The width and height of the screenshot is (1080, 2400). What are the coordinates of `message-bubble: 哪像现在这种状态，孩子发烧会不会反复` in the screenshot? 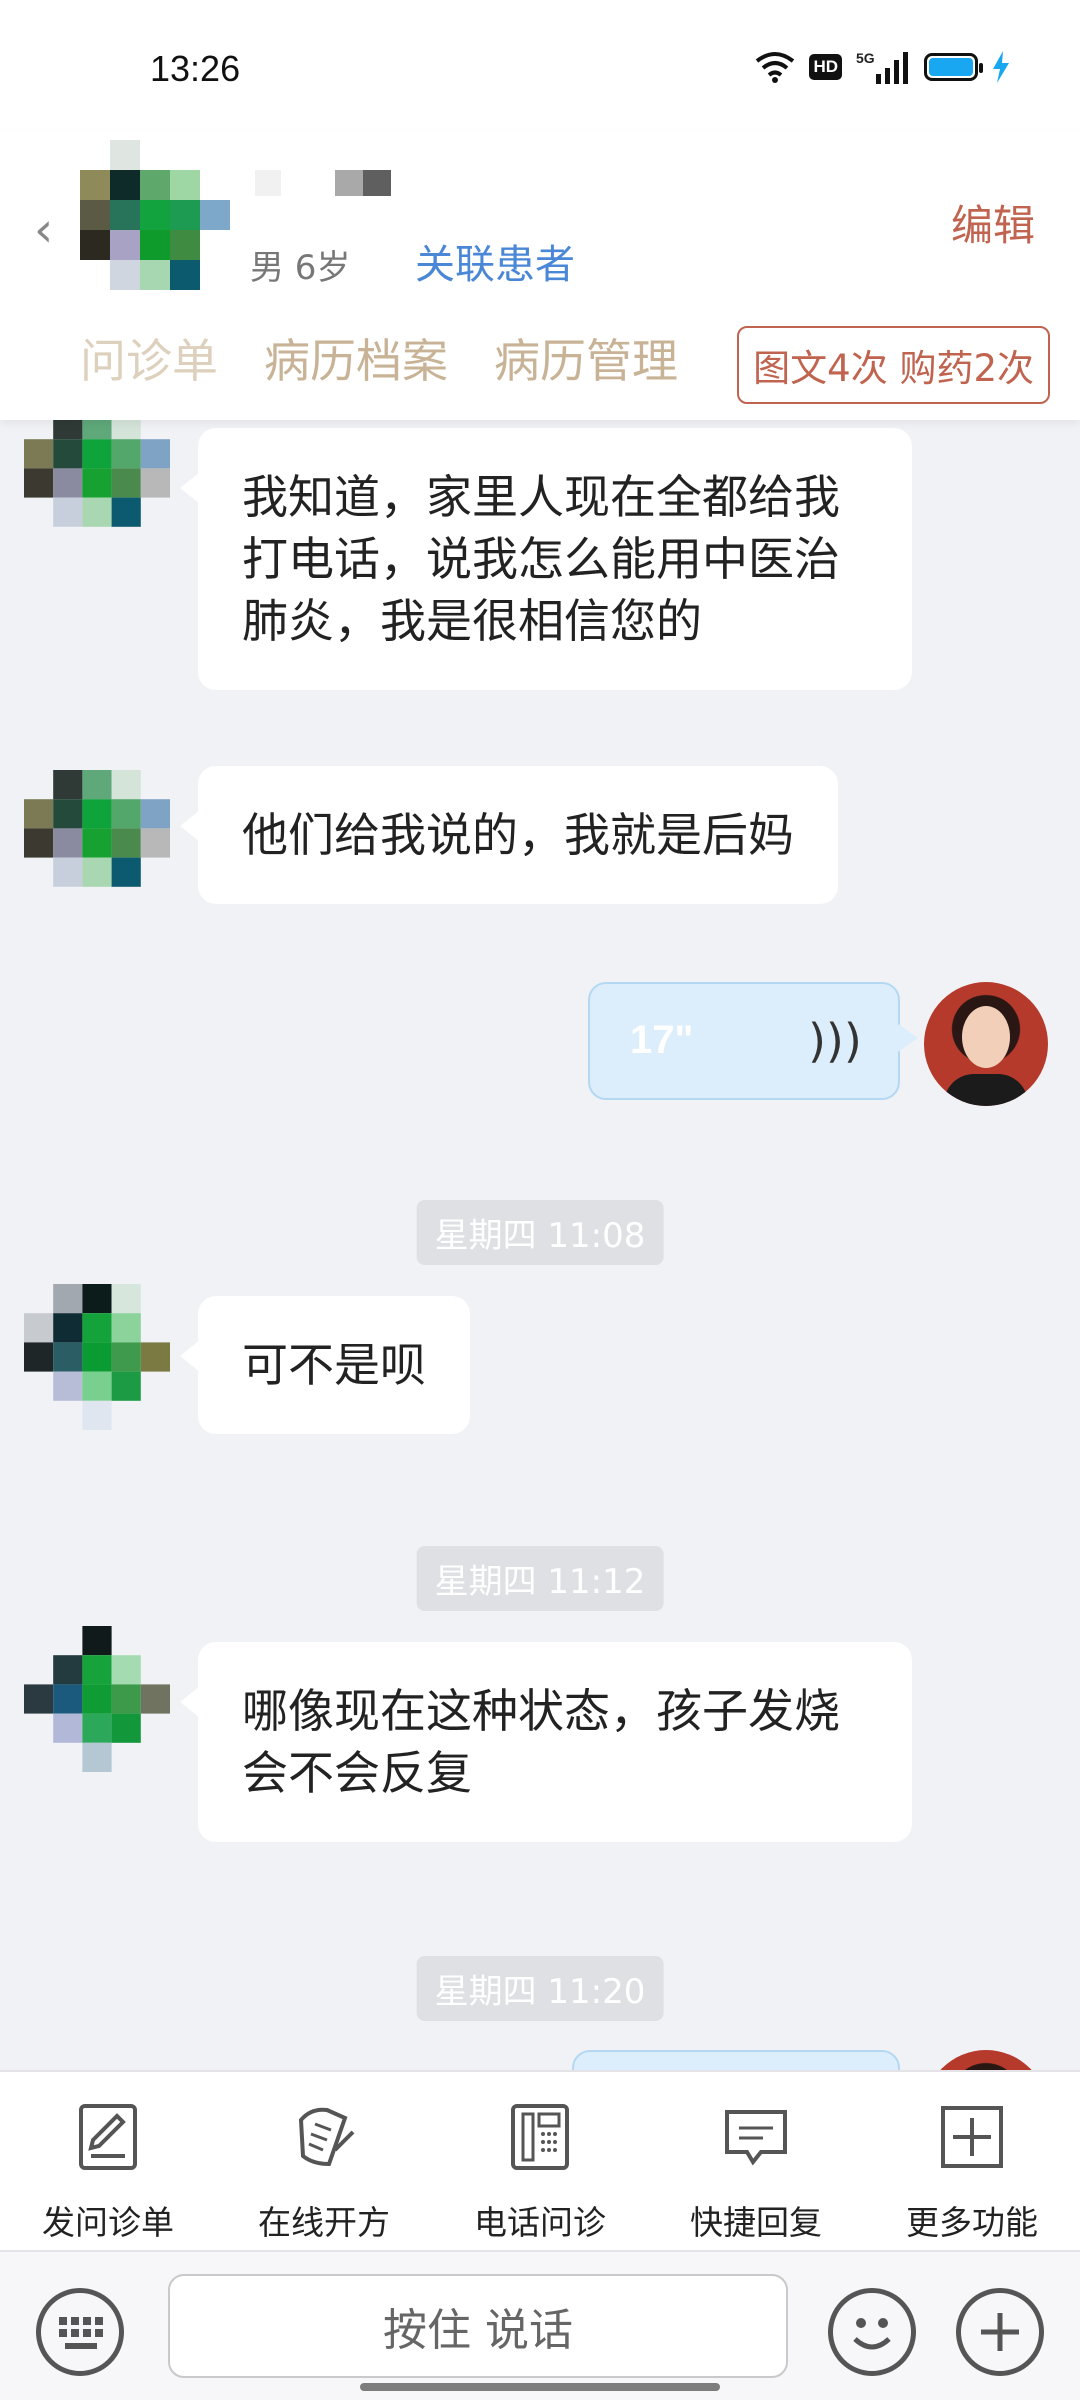 It's located at (546, 1742).